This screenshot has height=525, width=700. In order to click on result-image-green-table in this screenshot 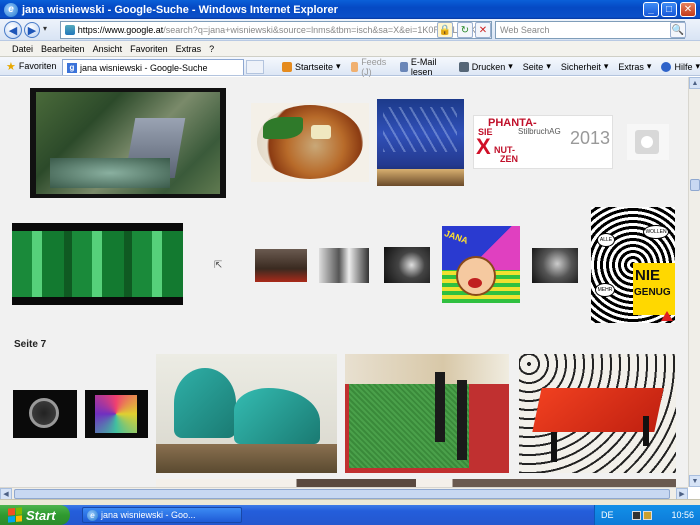, I will do `click(427, 413)`.